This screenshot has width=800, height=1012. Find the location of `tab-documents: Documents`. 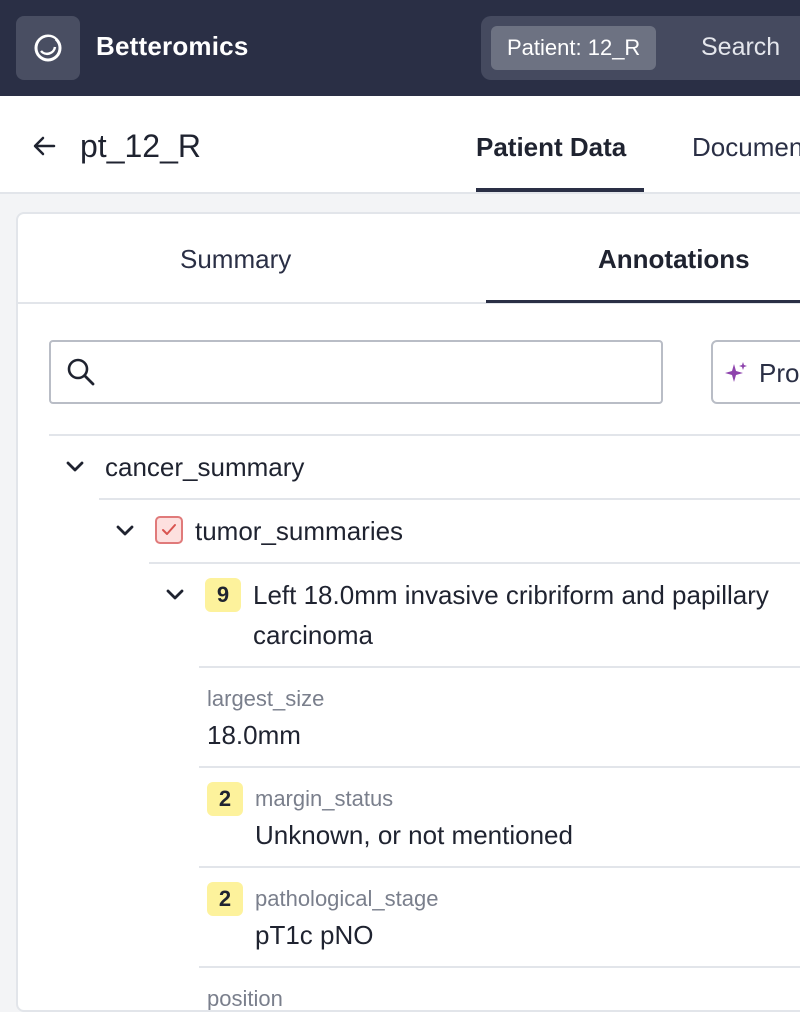

tab-documents: Documents is located at coordinates (746, 147).